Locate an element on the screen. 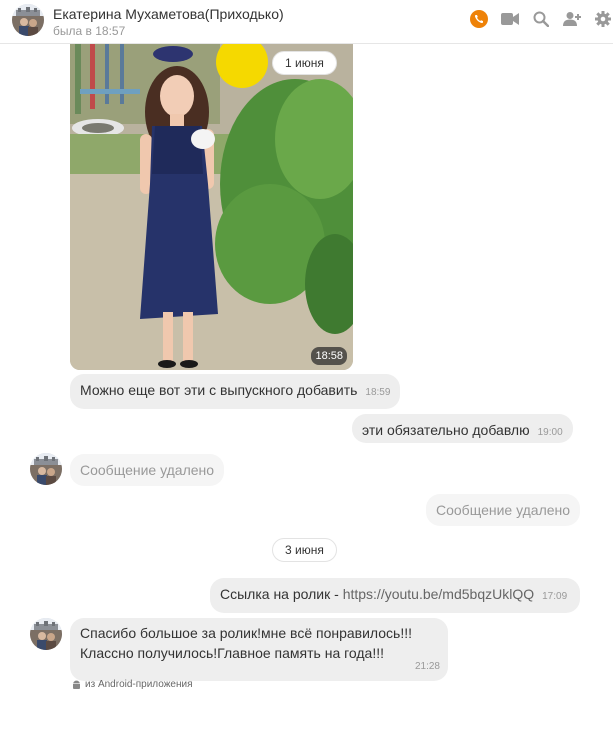 Image resolution: width=613 pixels, height=743 pixels. photo-timestamp: 18:58 is located at coordinates (329, 356).